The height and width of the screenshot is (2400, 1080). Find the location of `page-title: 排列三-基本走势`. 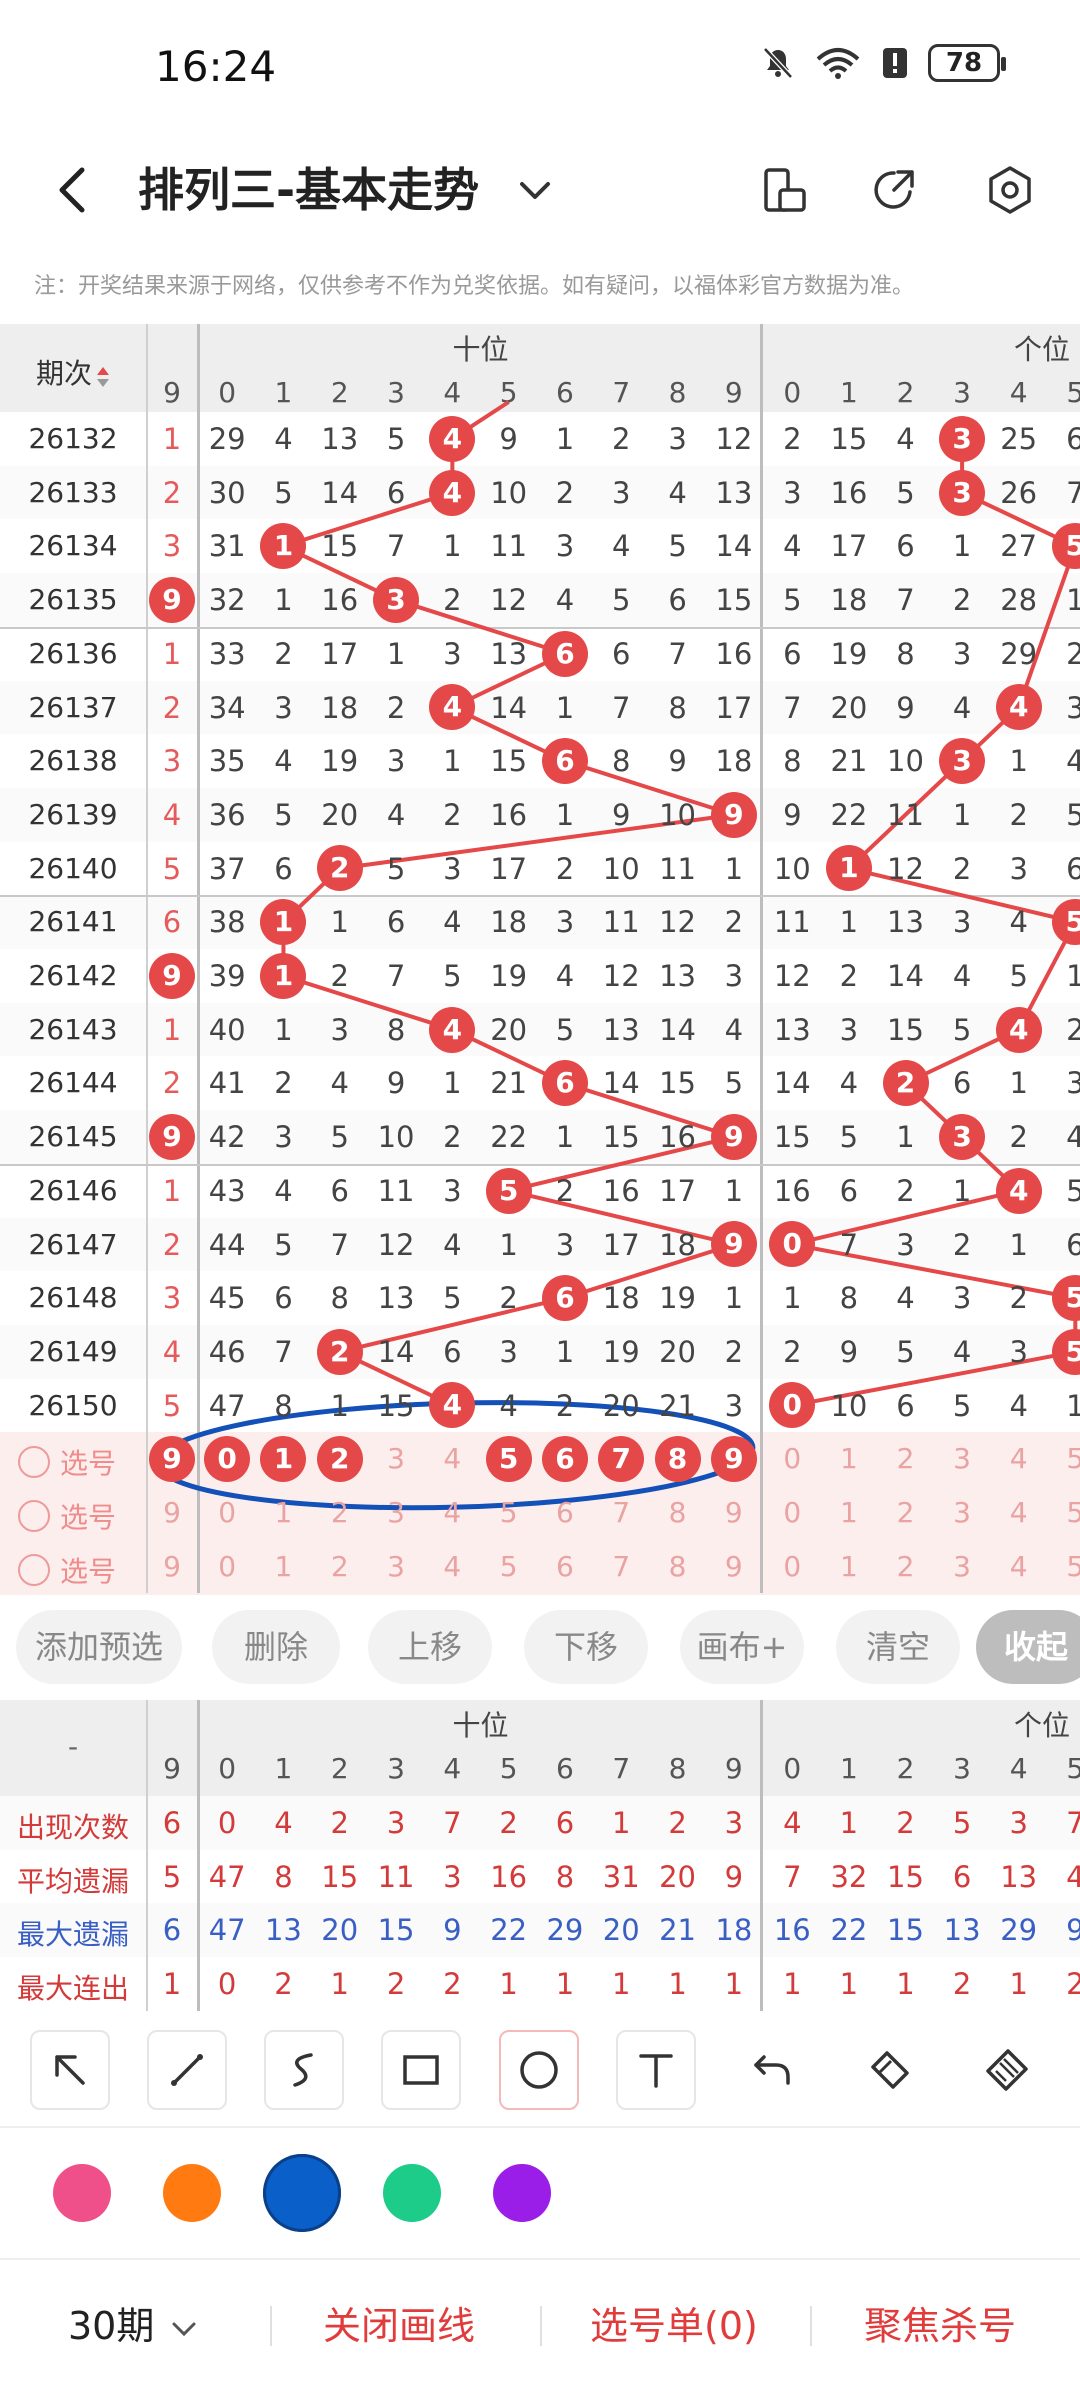

page-title: 排列三-基本走势 is located at coordinates (308, 190).